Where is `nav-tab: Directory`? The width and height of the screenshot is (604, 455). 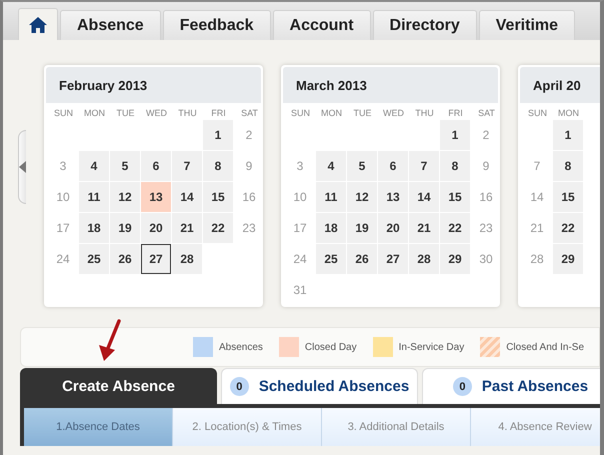 nav-tab: Directory is located at coordinates (424, 25).